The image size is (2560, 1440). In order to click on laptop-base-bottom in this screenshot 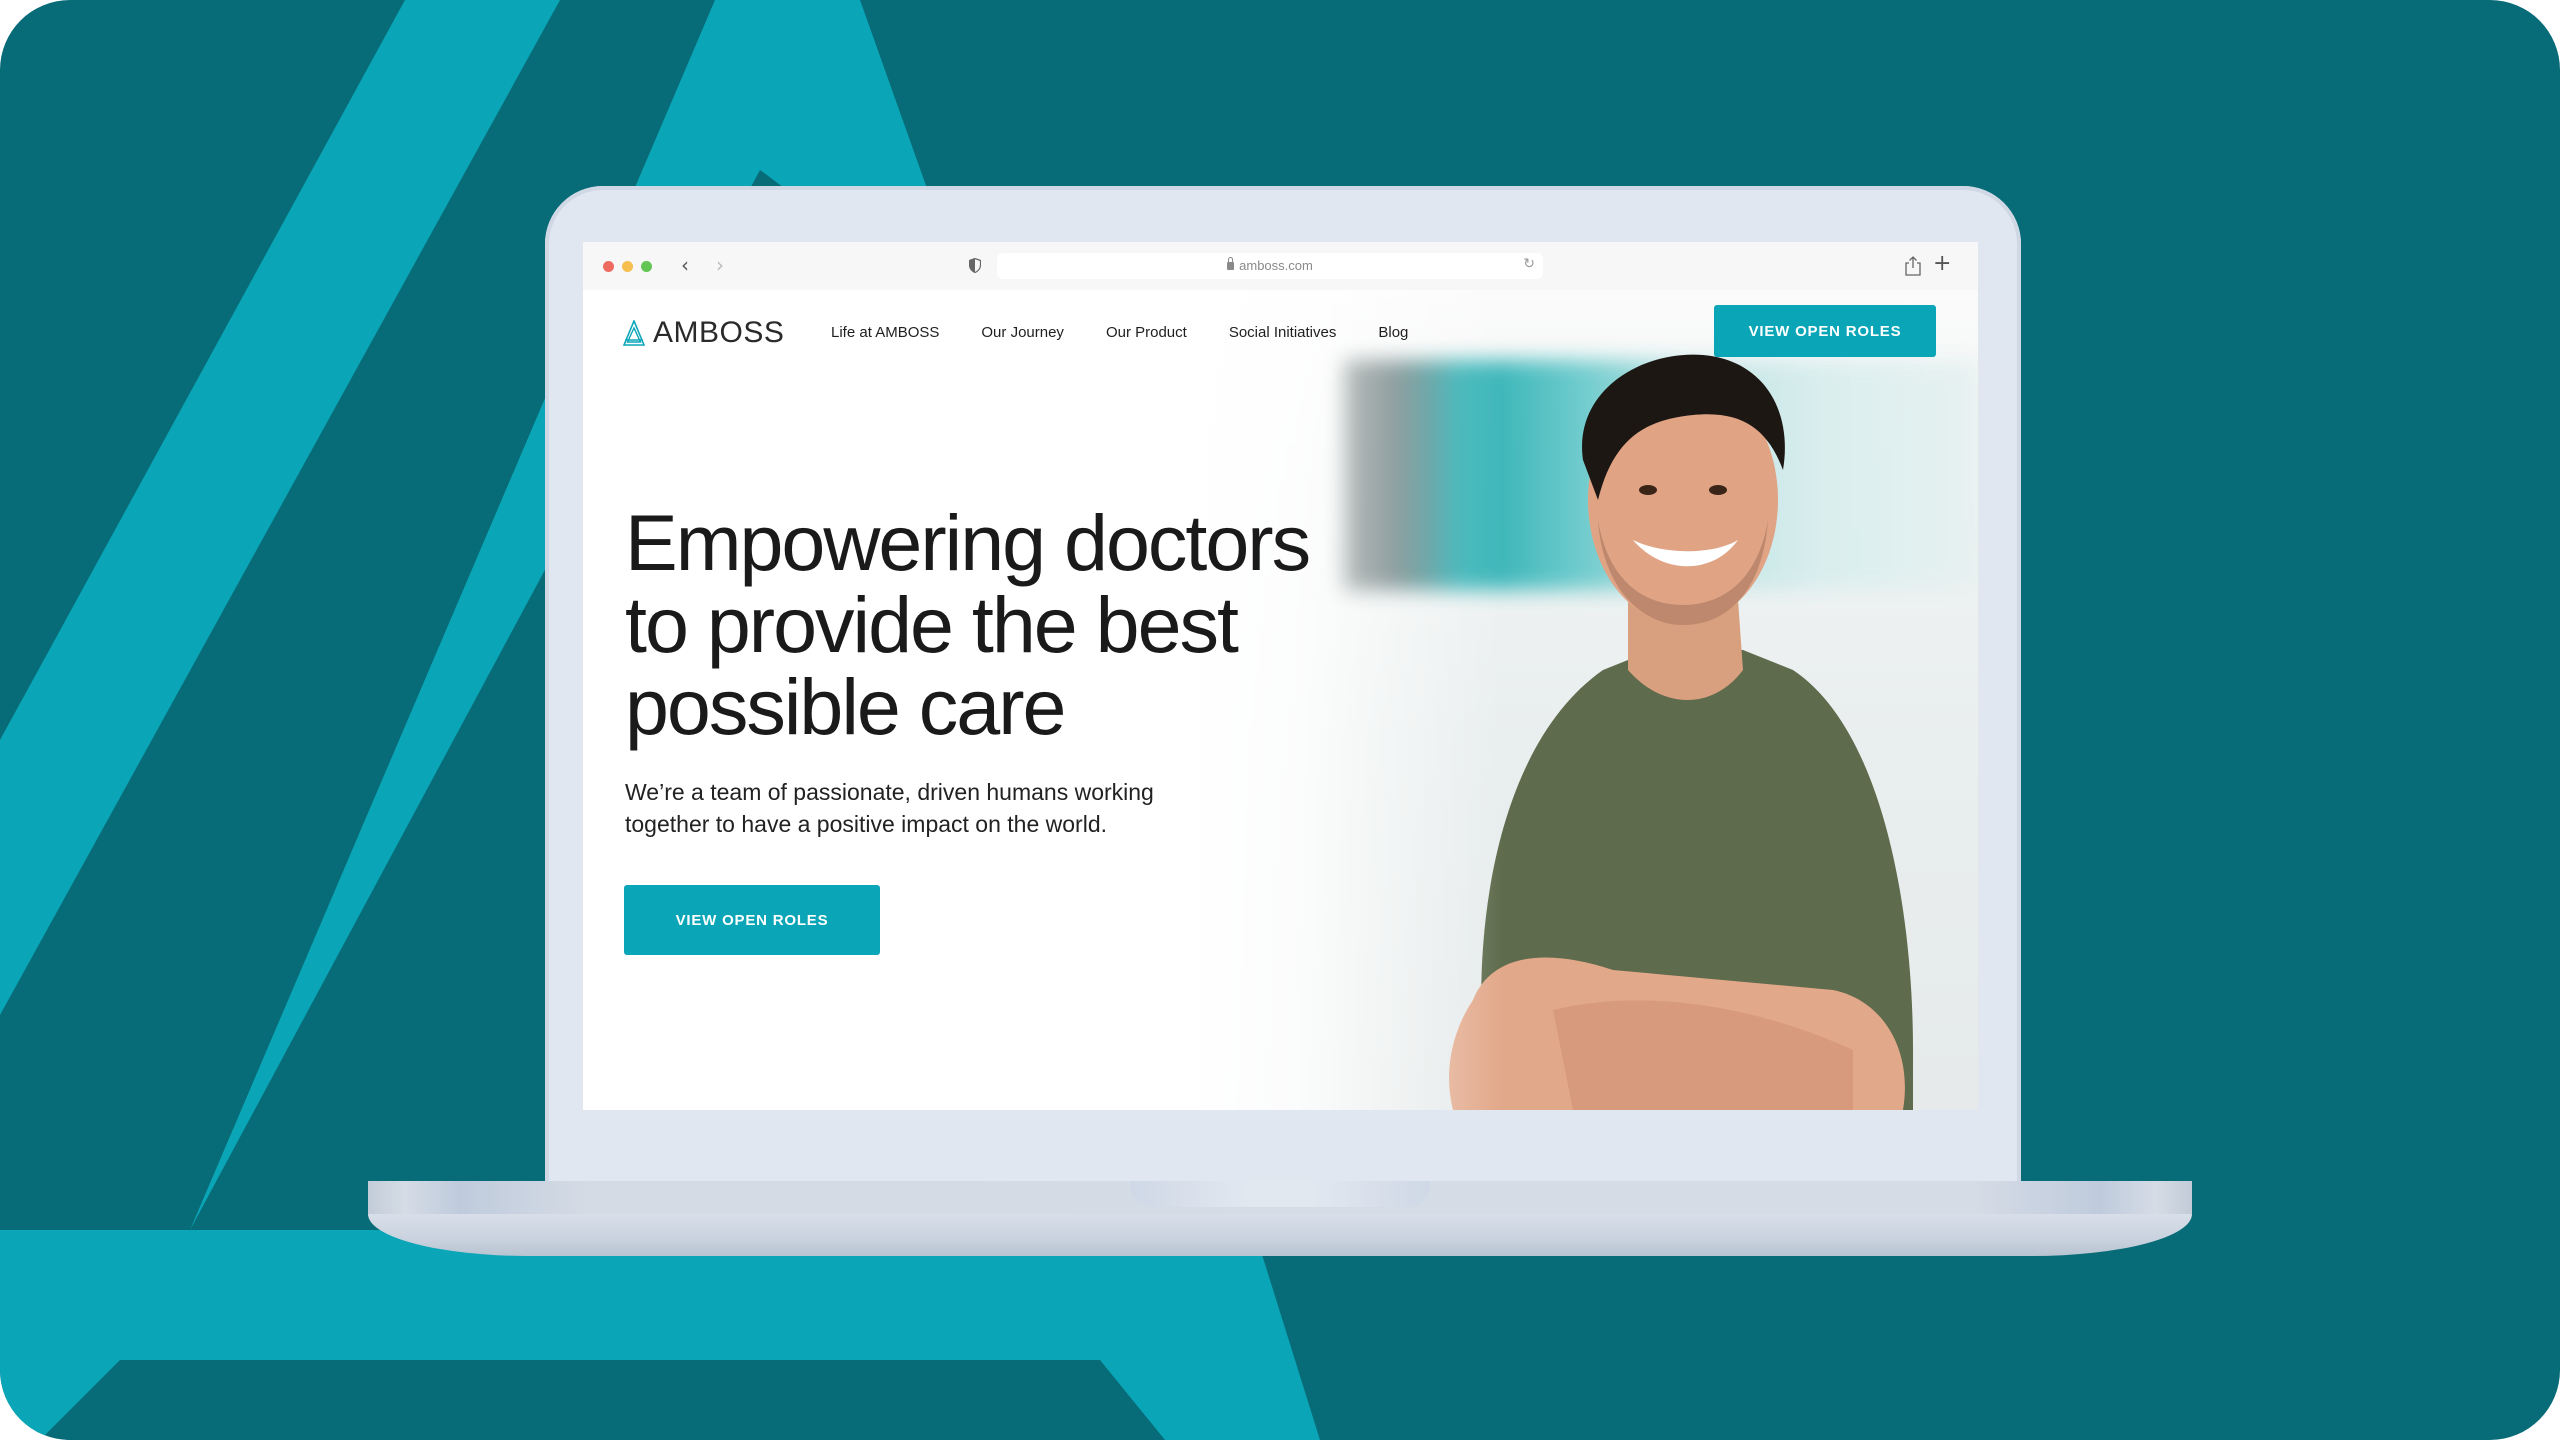, I will do `click(1280, 1235)`.